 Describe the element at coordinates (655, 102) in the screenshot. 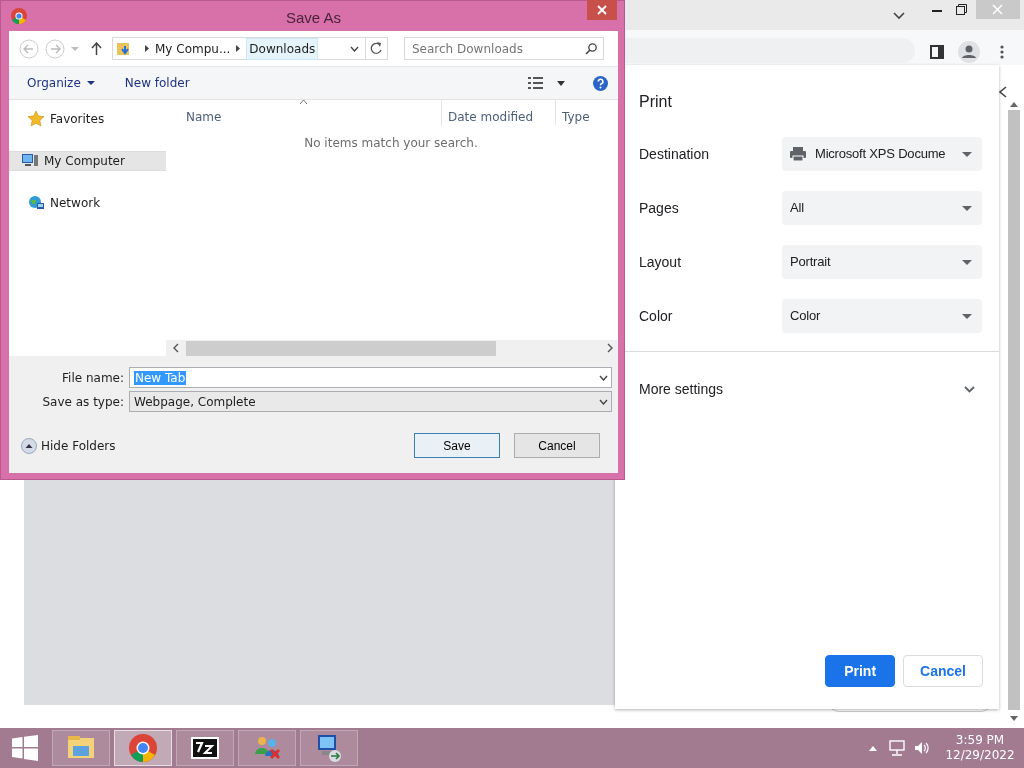

I see `print-title: Print` at that location.